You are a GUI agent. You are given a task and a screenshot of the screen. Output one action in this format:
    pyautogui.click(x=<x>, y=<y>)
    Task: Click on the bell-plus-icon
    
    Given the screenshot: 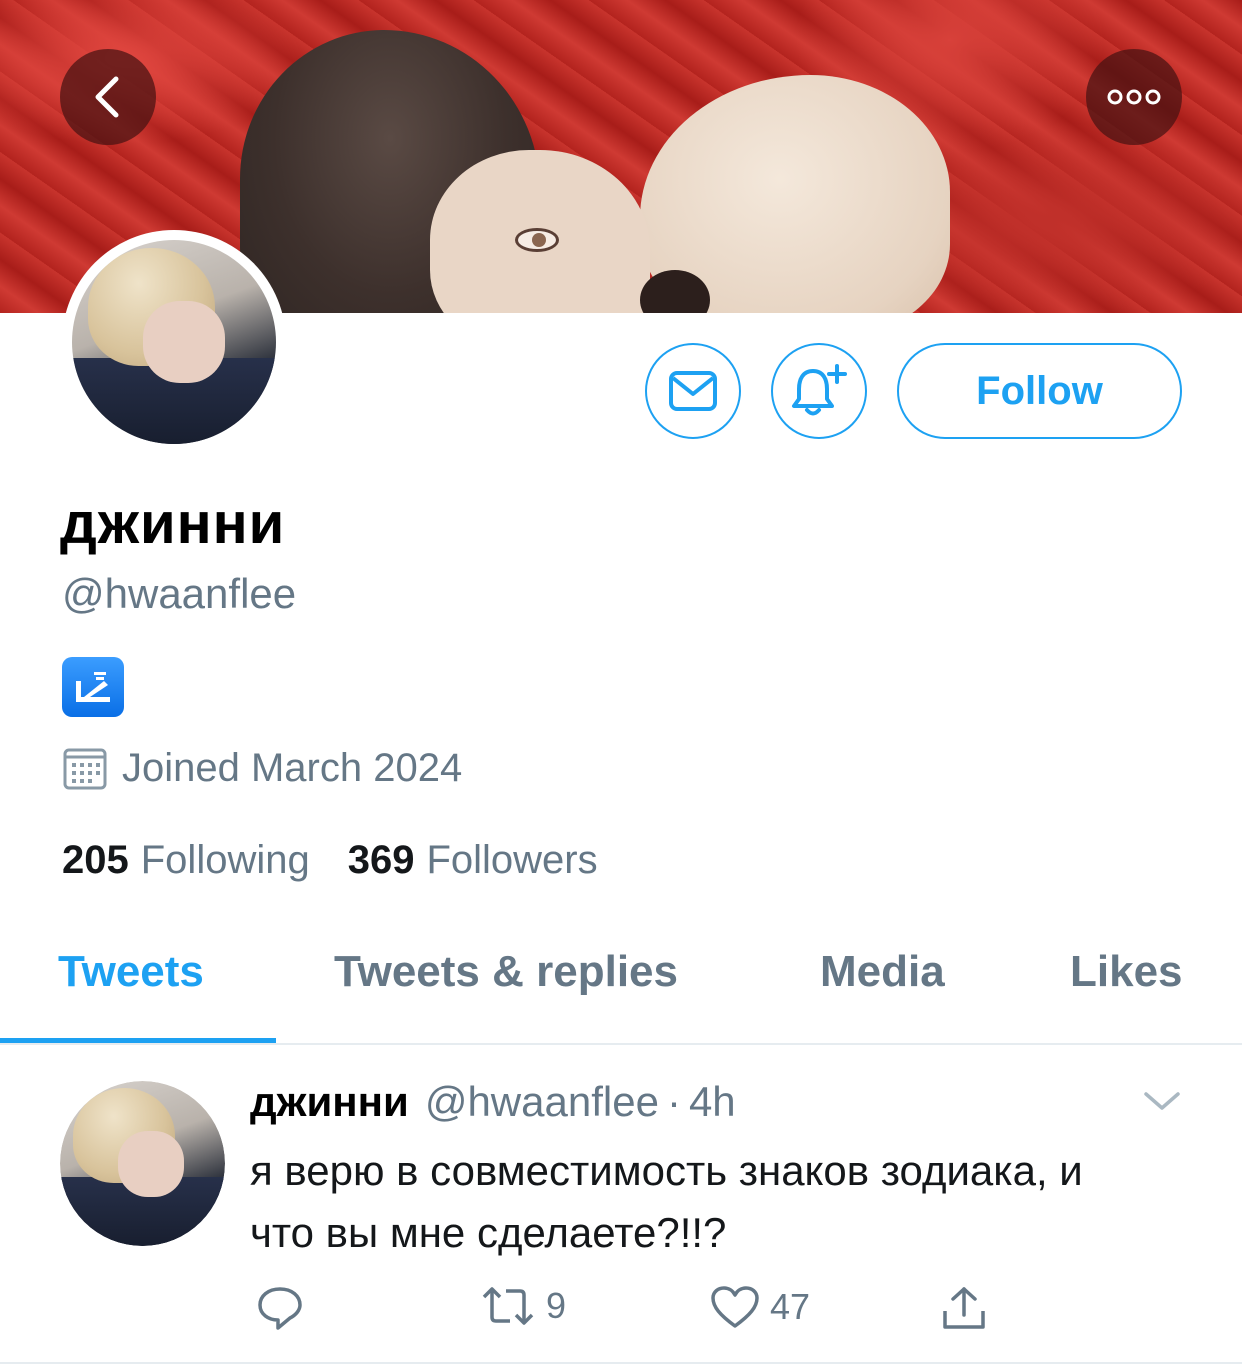 What is the action you would take?
    pyautogui.click(x=819, y=390)
    